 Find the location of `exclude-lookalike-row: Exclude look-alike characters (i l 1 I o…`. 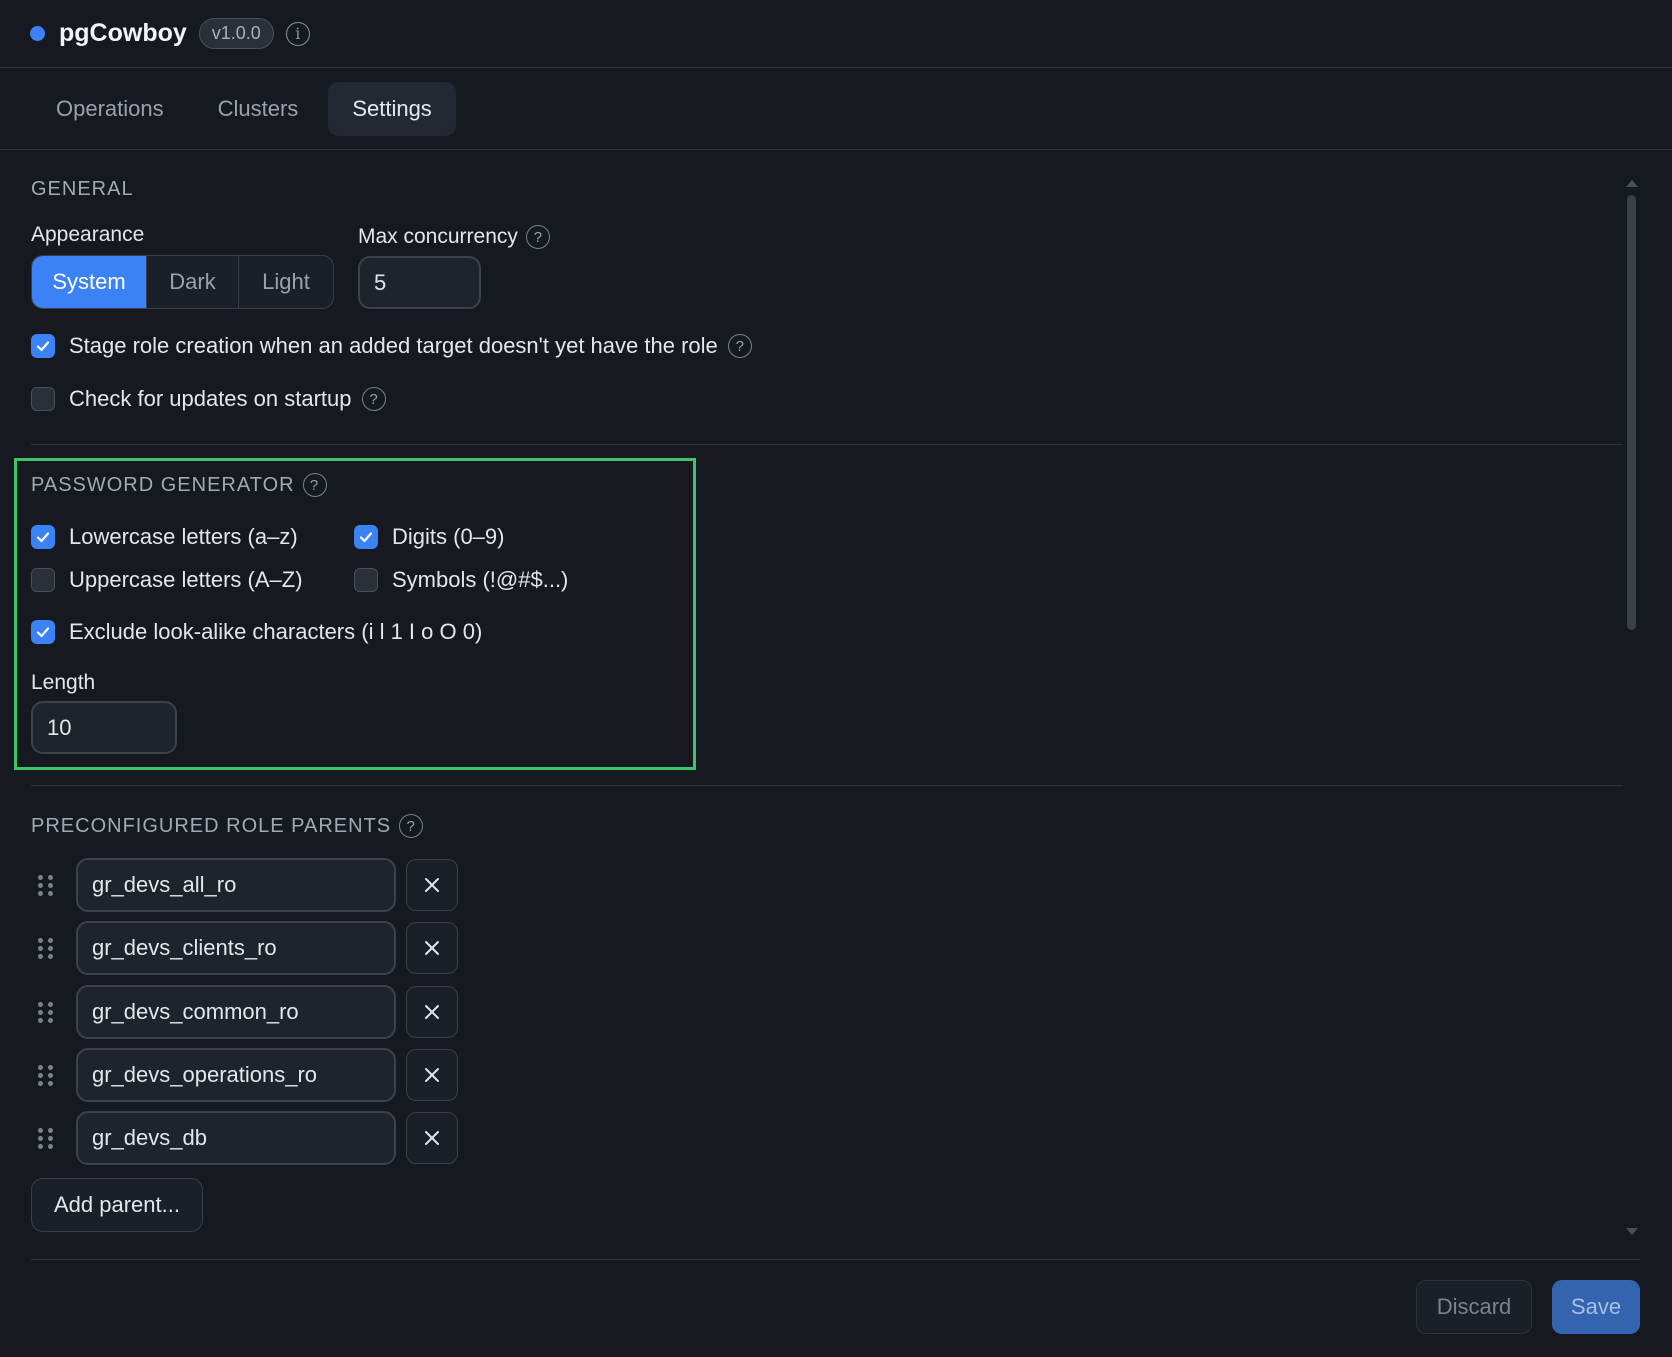

exclude-lookalike-row: Exclude look-alike characters (i l 1 I o… is located at coordinates (256, 632).